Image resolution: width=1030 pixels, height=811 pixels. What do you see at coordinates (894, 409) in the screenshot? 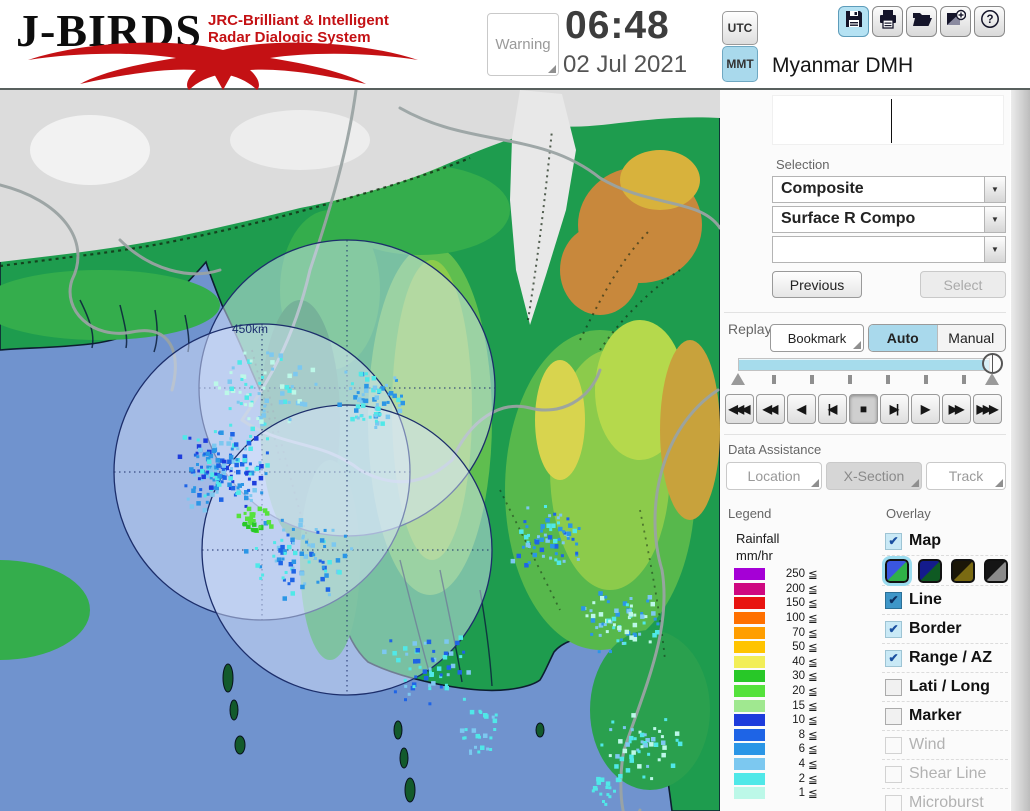
I see `step-forward-button: ▶|` at bounding box center [894, 409].